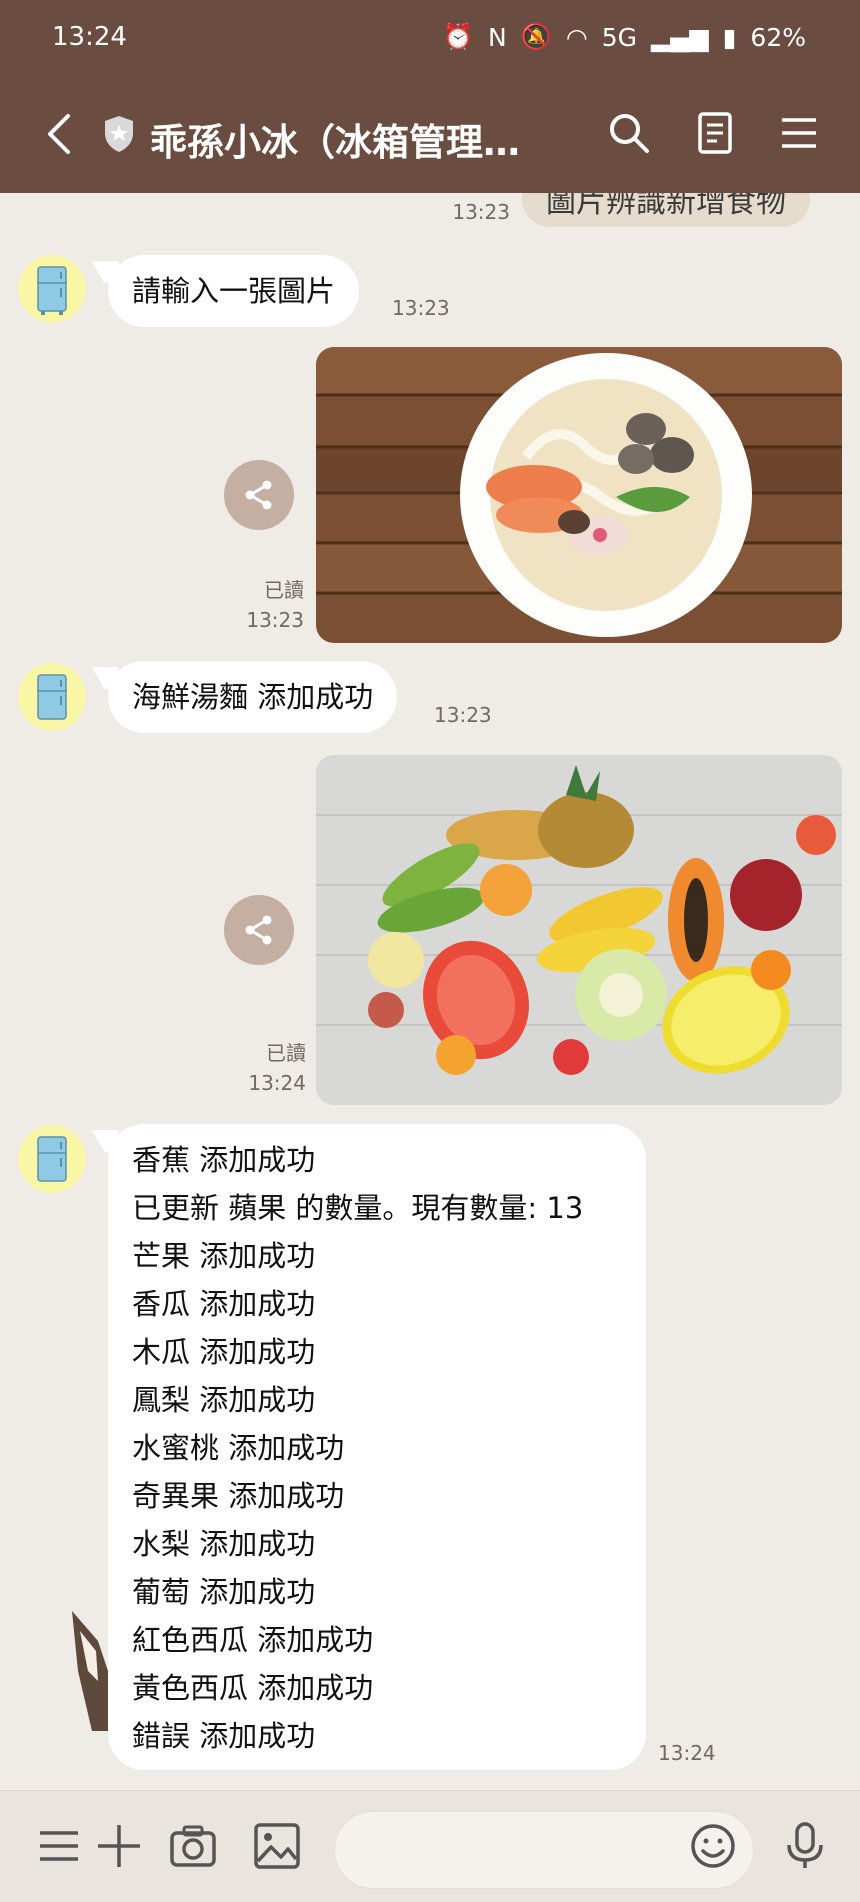 The height and width of the screenshot is (1902, 860). Describe the element at coordinates (629, 133) in the screenshot. I see `search-icon` at that location.